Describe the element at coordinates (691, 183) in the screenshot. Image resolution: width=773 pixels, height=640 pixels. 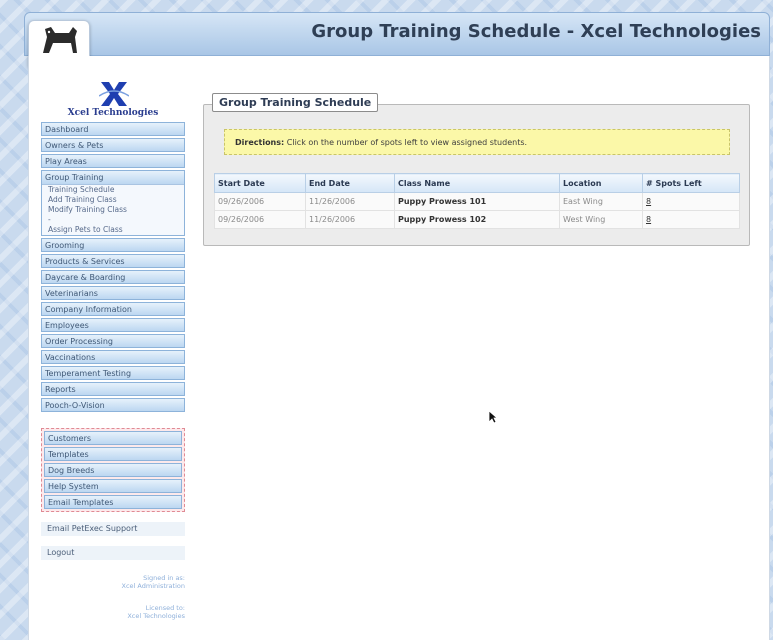
I see `column-header-spots-left: # Spots Left` at that location.